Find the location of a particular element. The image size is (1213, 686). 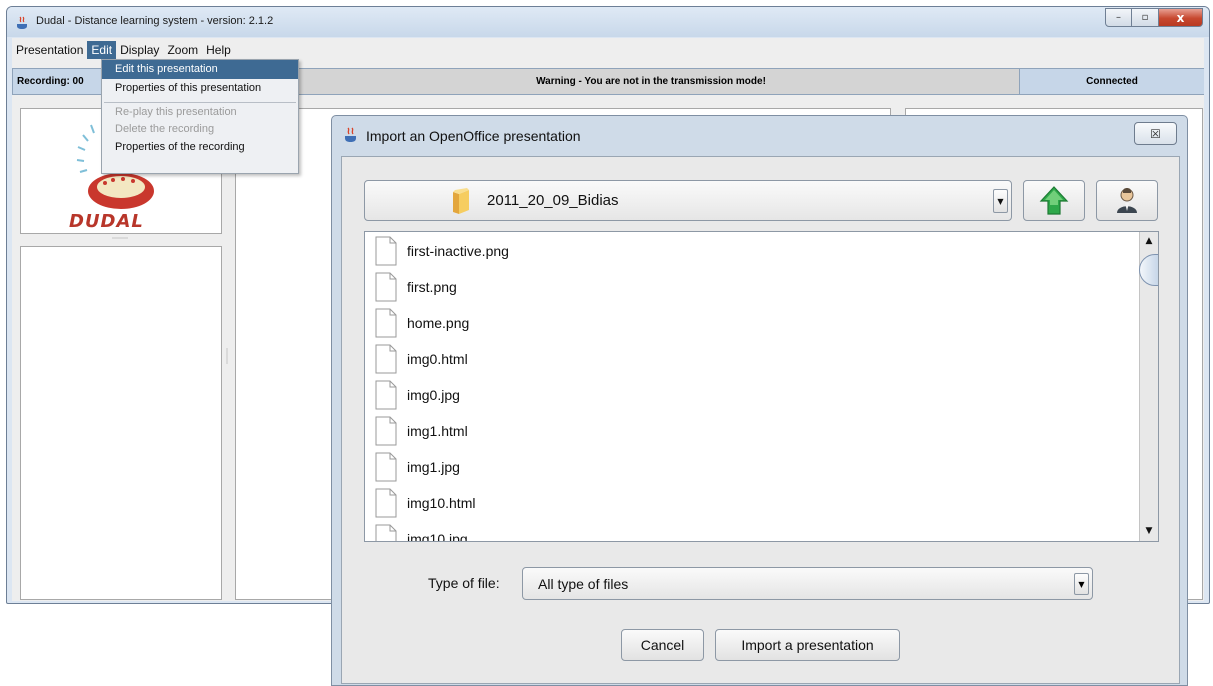

list-item: img10.html is located at coordinates (425, 503).